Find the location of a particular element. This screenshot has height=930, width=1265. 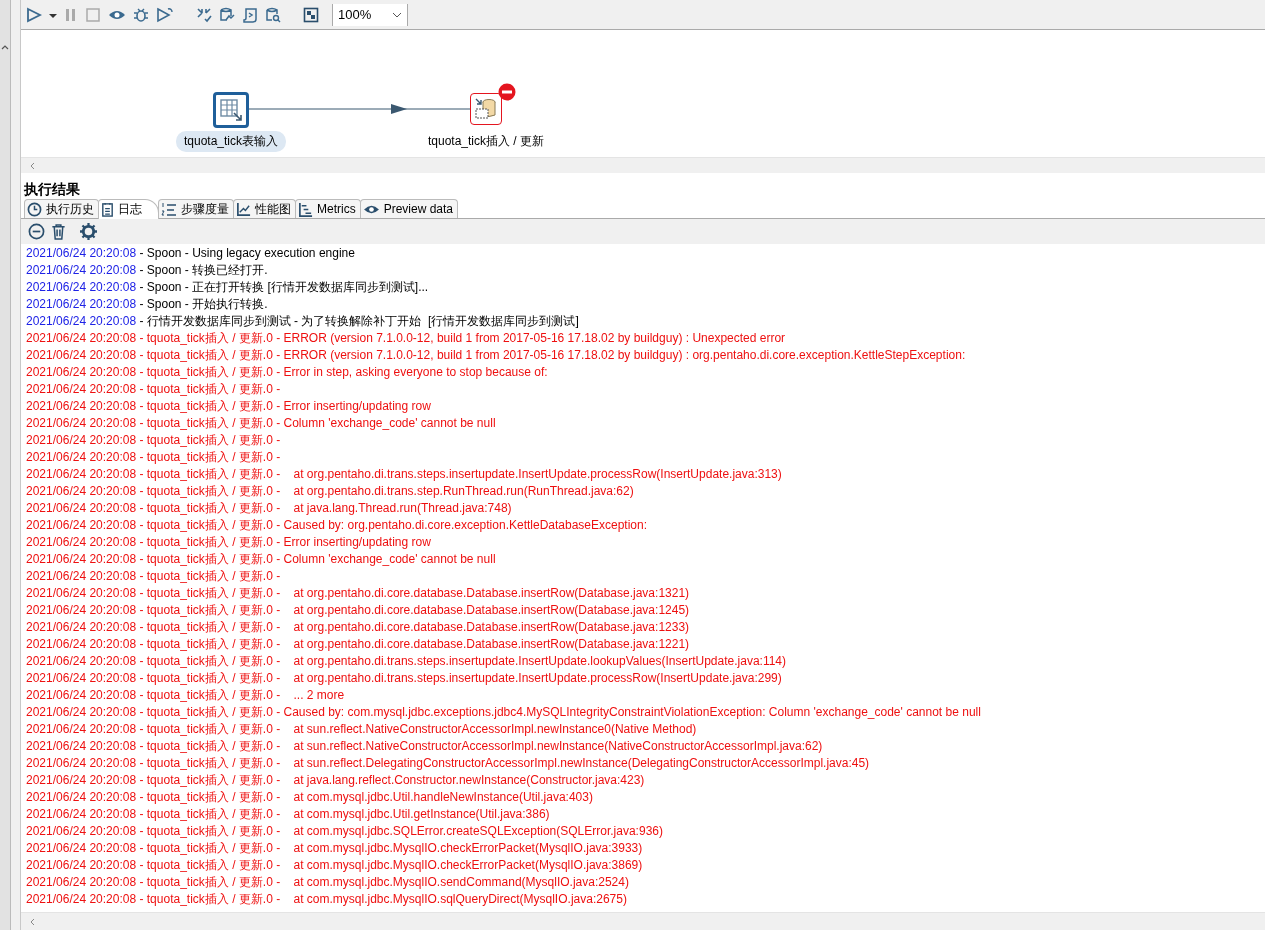

database-insert-icon is located at coordinates (486, 109).